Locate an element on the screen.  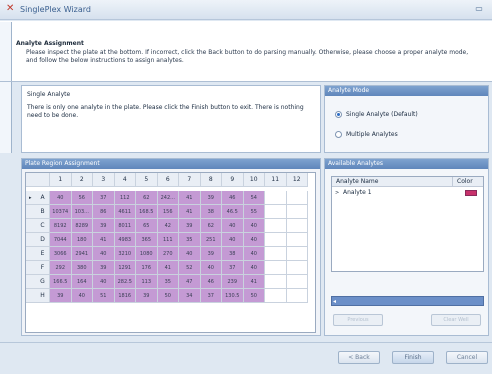
well-F5: 176 is located at coordinates (147, 268).